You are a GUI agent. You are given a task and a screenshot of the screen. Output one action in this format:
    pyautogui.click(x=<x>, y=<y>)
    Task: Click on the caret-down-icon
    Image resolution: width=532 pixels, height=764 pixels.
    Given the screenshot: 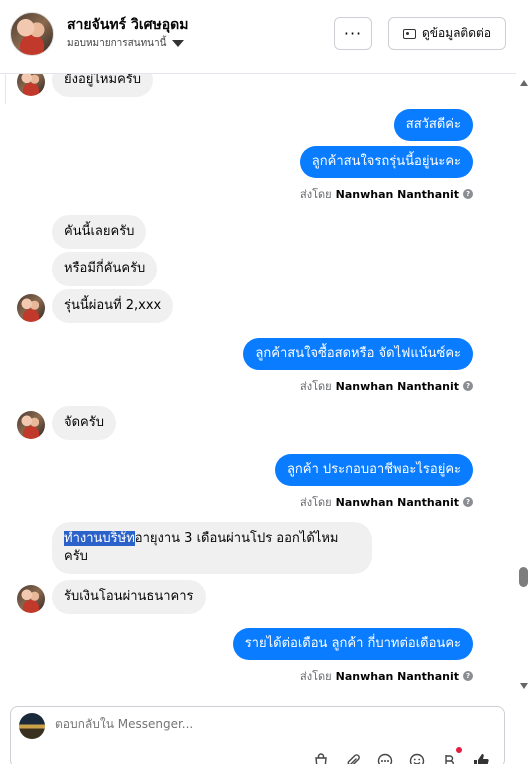 What is the action you would take?
    pyautogui.click(x=178, y=43)
    